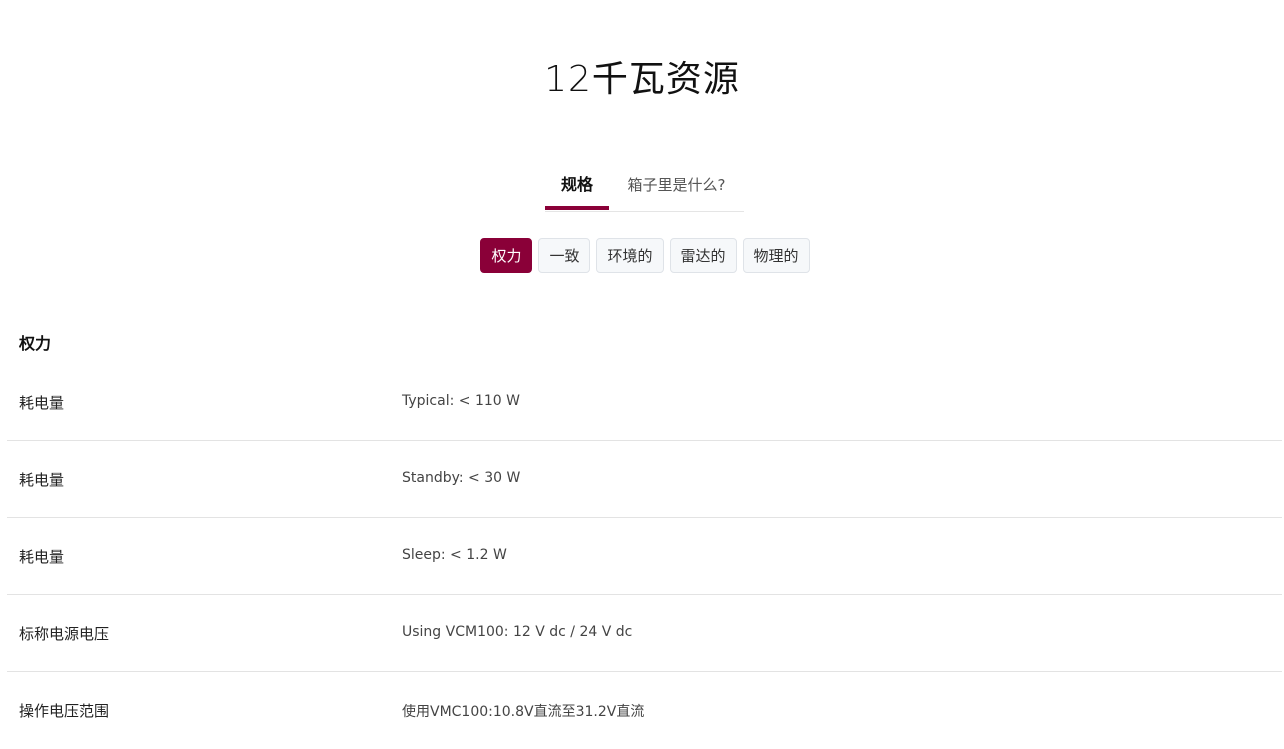 This screenshot has height=749, width=1284. Describe the element at coordinates (461, 478) in the screenshot. I see `spec-value: Standby: < 30 W` at that location.